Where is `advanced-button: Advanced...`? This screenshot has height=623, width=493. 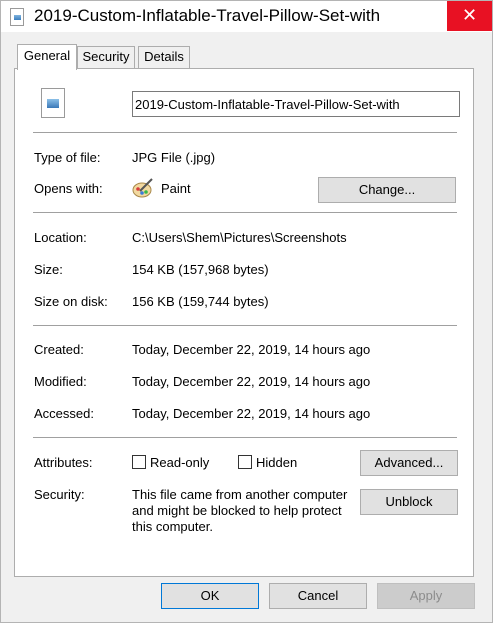 advanced-button: Advanced... is located at coordinates (409, 463).